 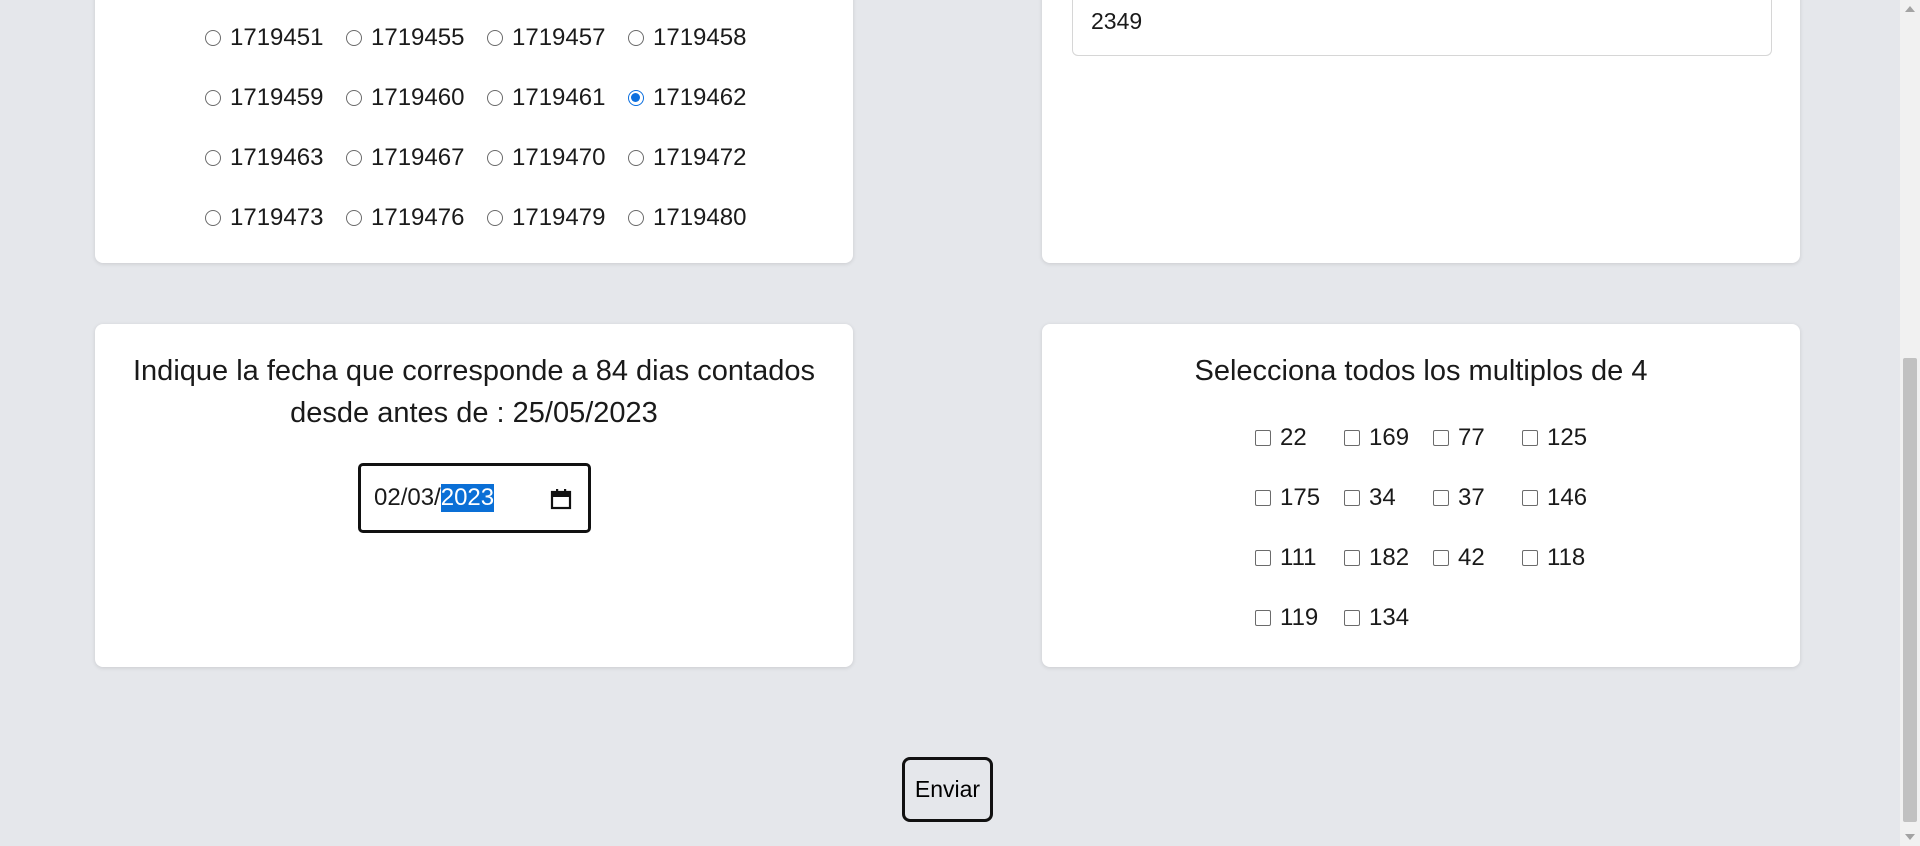 I want to click on scroll-thumb, so click(x=1910, y=590).